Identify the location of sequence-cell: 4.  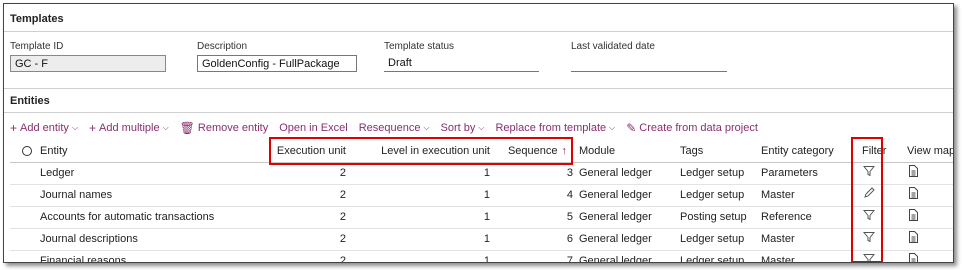
(569, 195).